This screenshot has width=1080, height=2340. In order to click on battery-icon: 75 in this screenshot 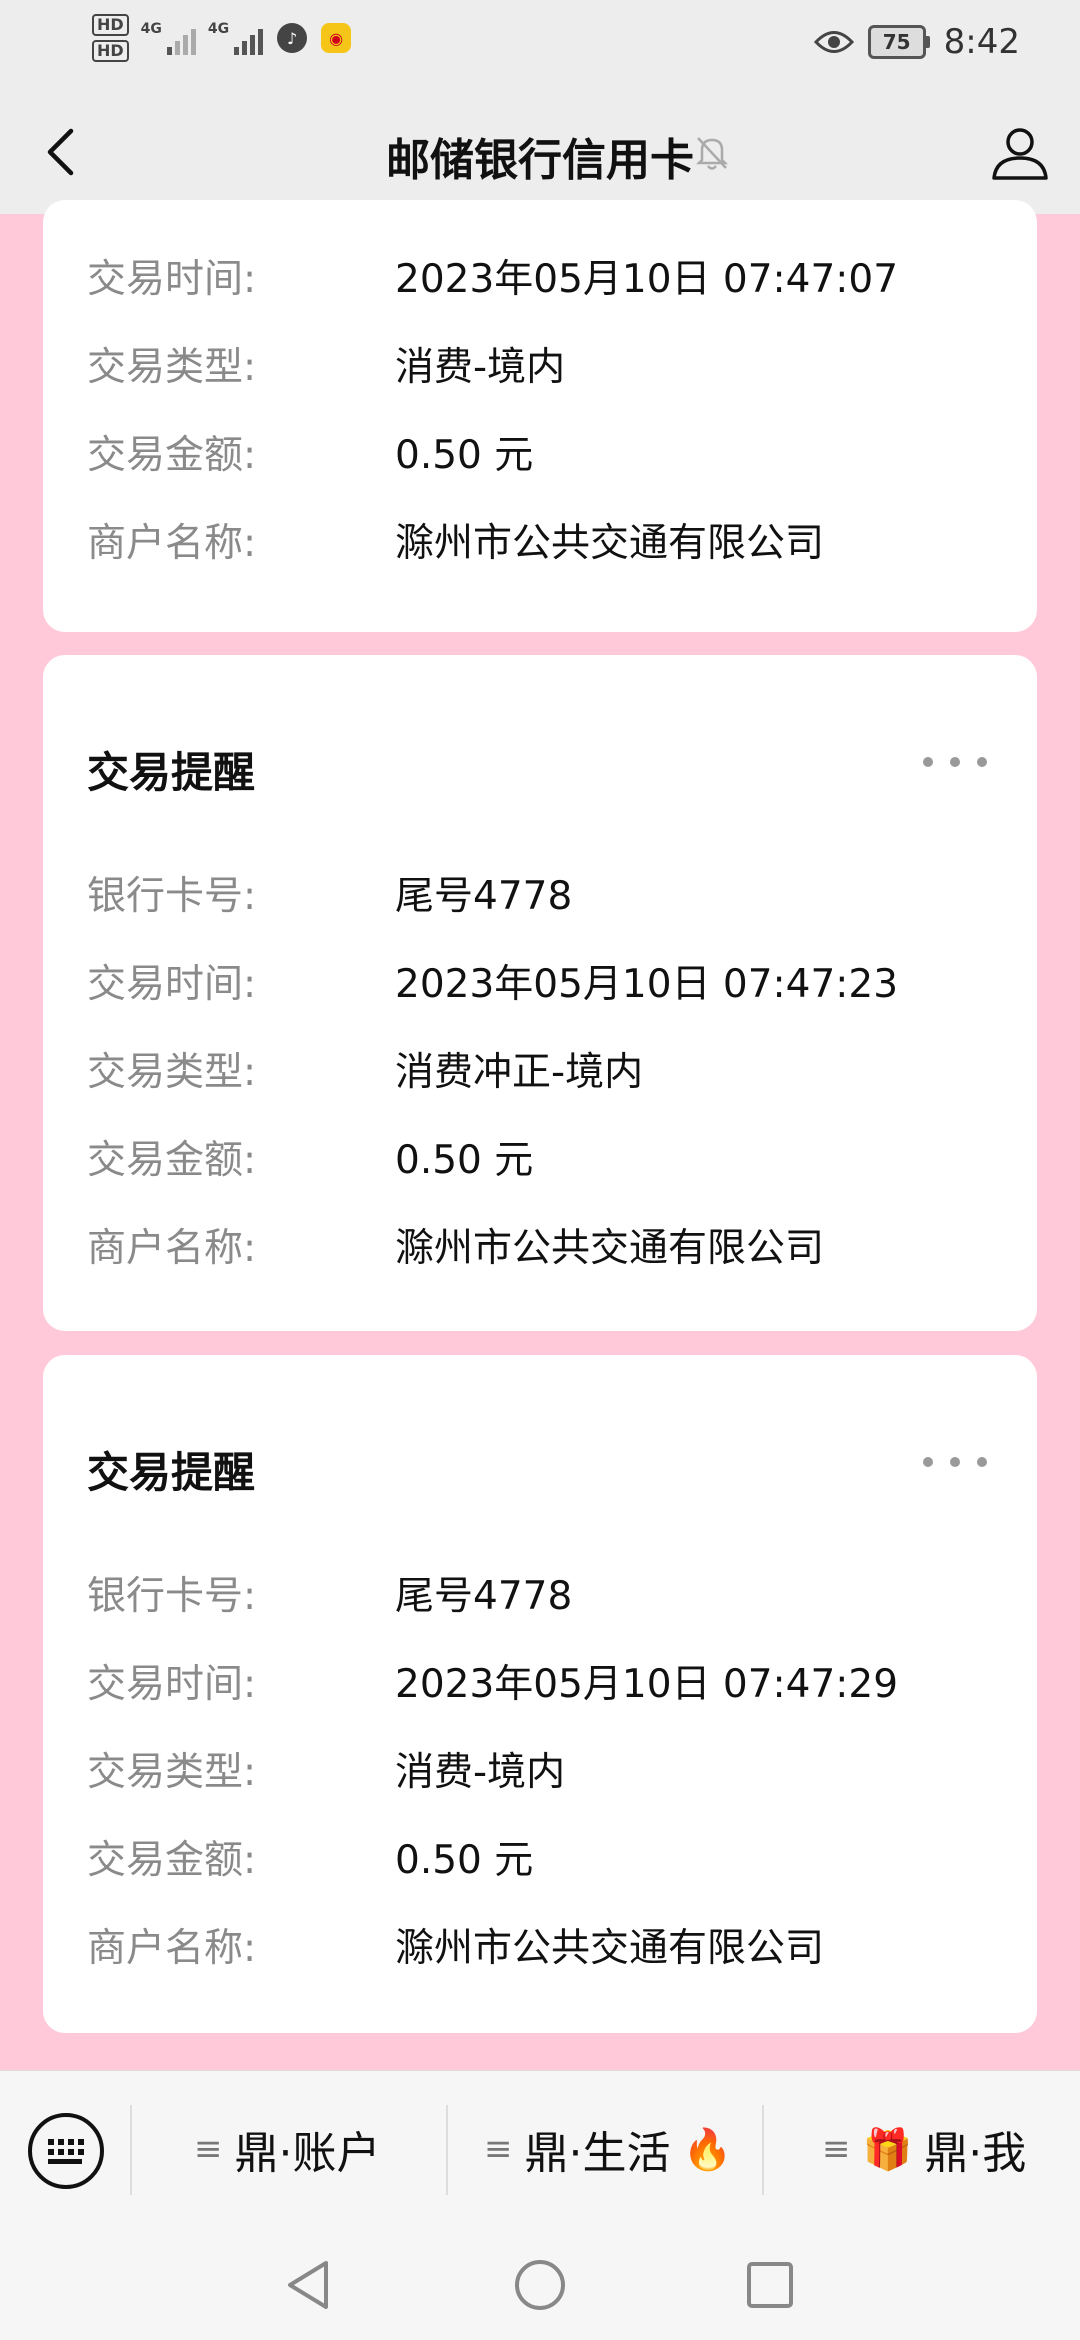, I will do `click(898, 42)`.